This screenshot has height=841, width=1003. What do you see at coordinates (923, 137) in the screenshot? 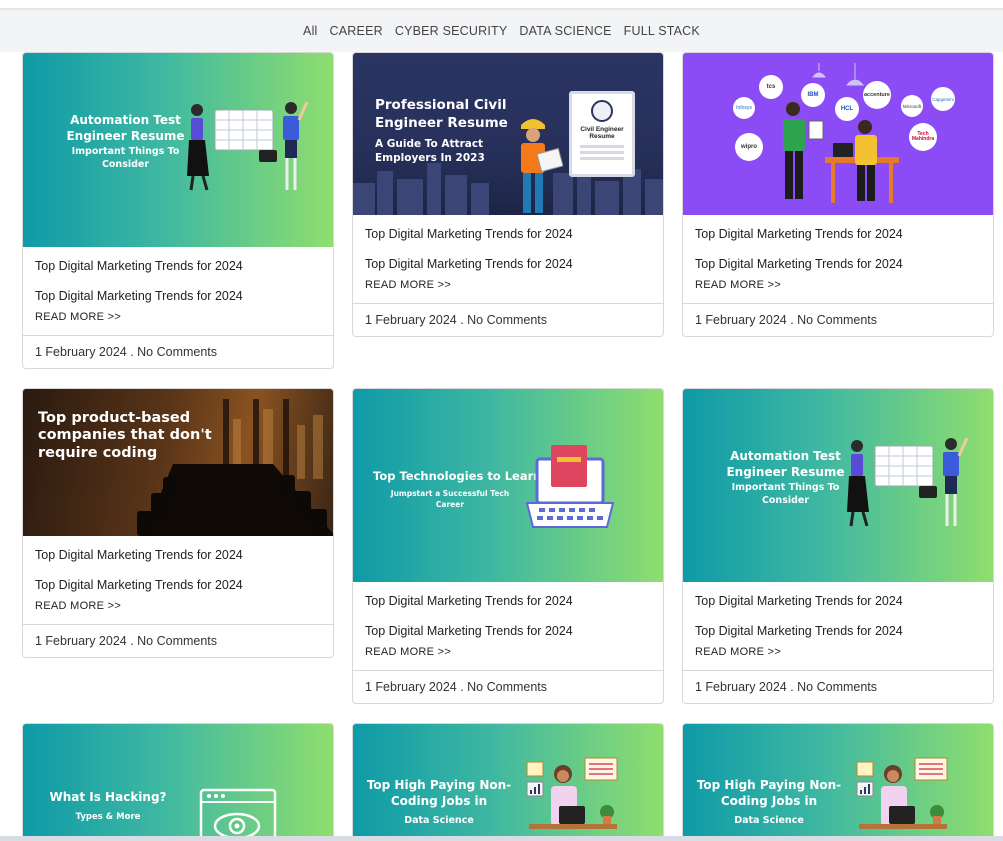
I see `company-logo-tech-mahindra: Tech Mahindra` at bounding box center [923, 137].